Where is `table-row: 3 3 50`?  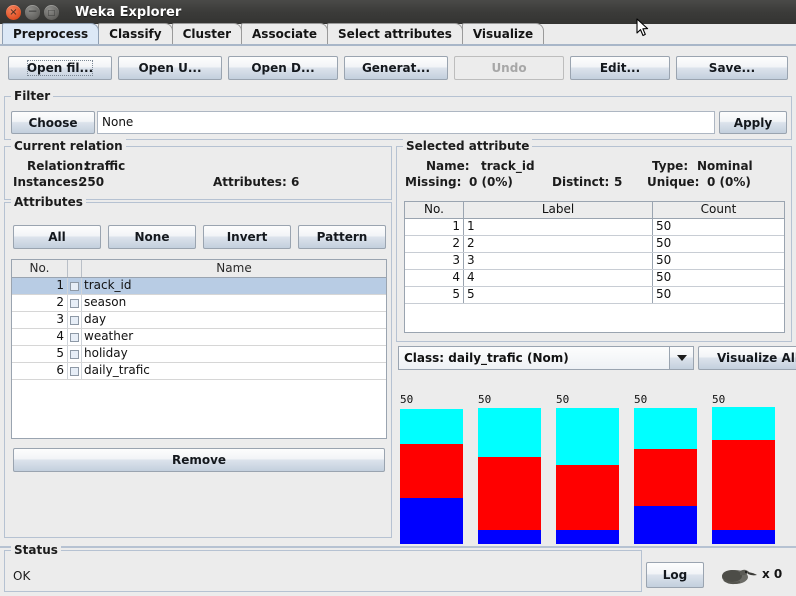 table-row: 3 3 50 is located at coordinates (594, 261).